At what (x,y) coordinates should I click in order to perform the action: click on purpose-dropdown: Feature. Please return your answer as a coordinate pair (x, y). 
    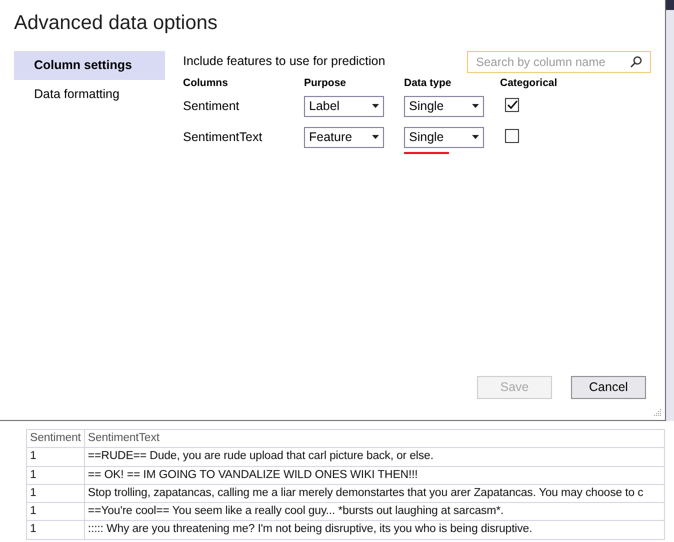
    Looking at the image, I should click on (344, 137).